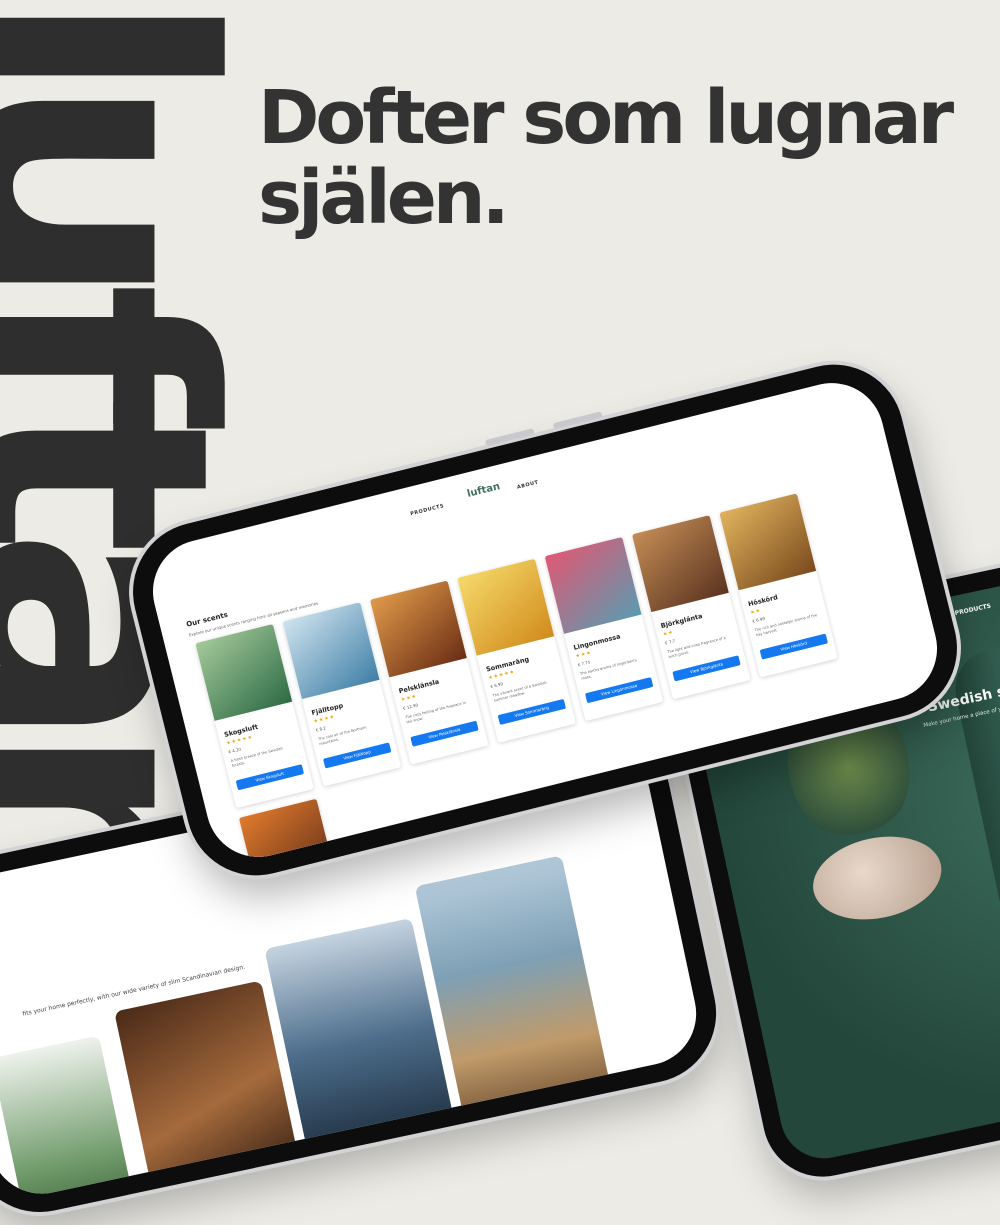 This screenshot has height=1225, width=1000. I want to click on hero-image-pebbles, so click(877, 877).